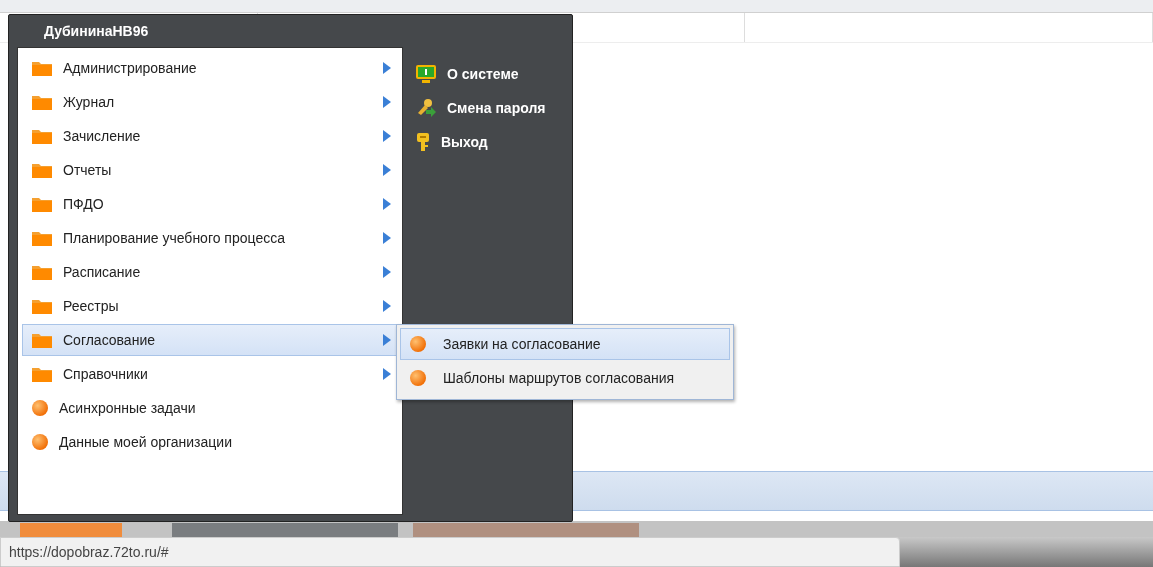 This screenshot has height=567, width=1153. What do you see at coordinates (210, 170) in the screenshot?
I see `menu-item: Отчеты` at bounding box center [210, 170].